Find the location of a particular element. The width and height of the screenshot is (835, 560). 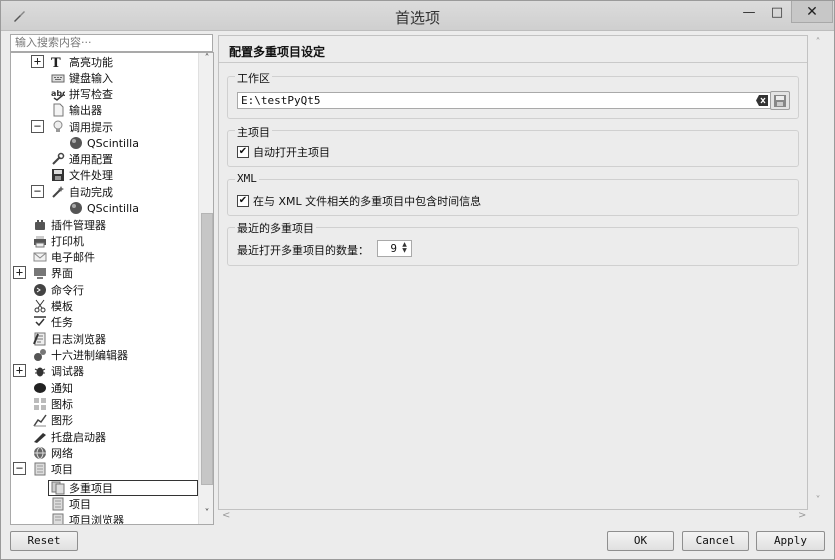

content-hscrollbar: < > is located at coordinates (513, 517).